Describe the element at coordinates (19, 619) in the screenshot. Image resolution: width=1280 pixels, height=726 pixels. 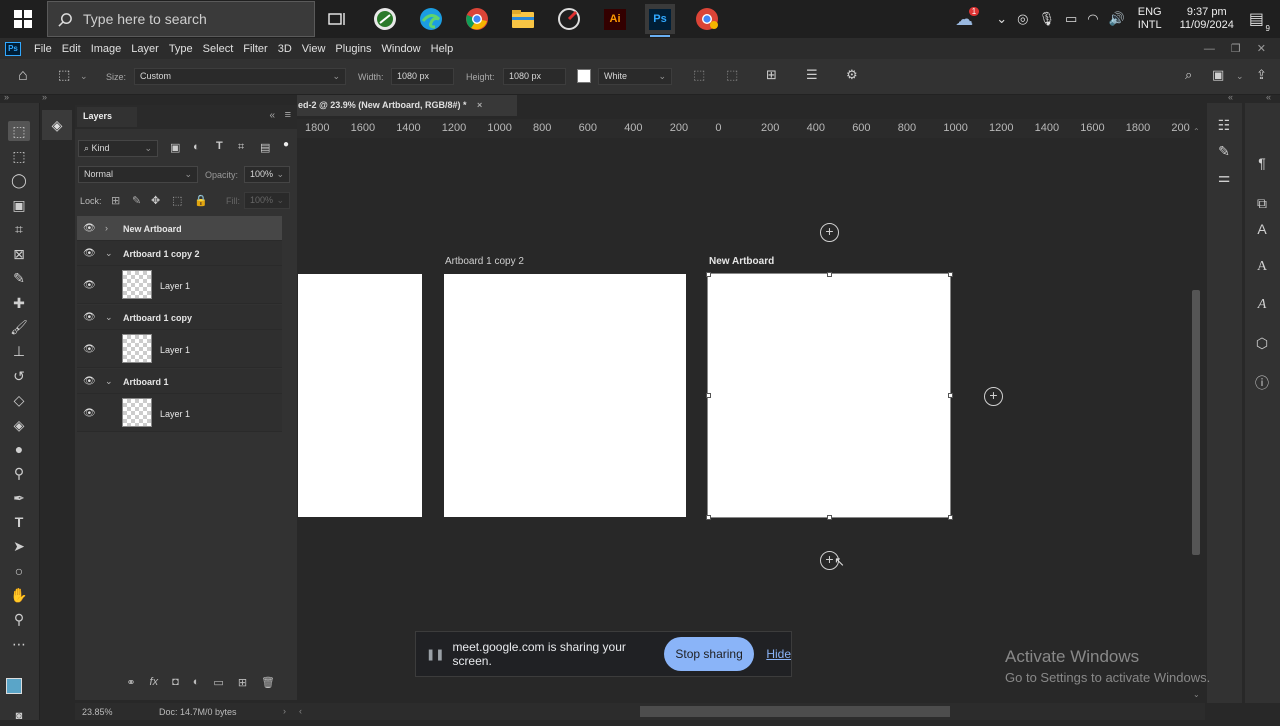
I see `zoom-tool-icon: ⚲` at that location.